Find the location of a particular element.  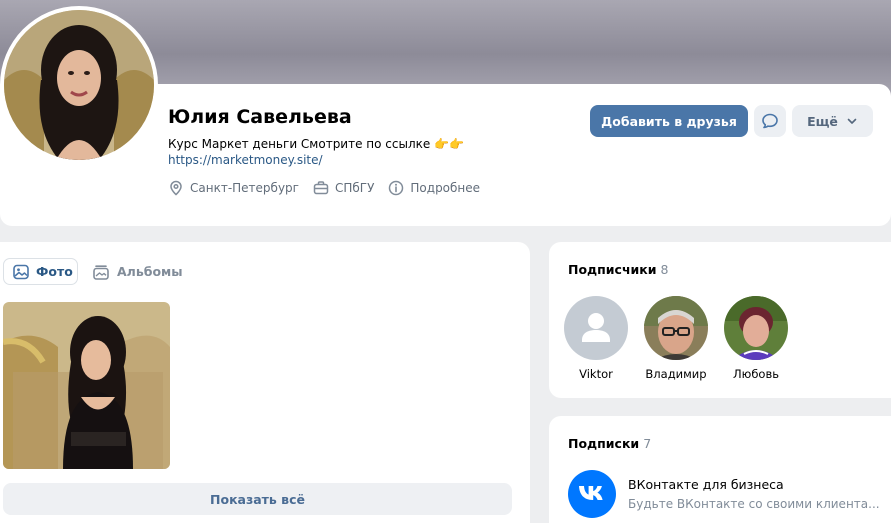

follower-item: Viktor is located at coordinates (596, 338).